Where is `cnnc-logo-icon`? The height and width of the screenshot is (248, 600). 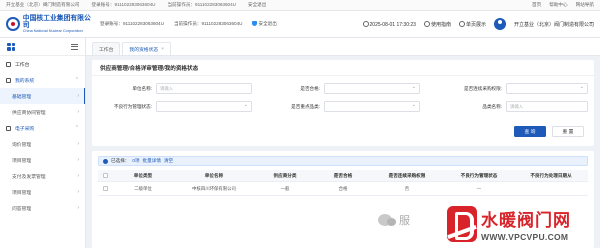
cnnc-logo-icon is located at coordinates (13, 23).